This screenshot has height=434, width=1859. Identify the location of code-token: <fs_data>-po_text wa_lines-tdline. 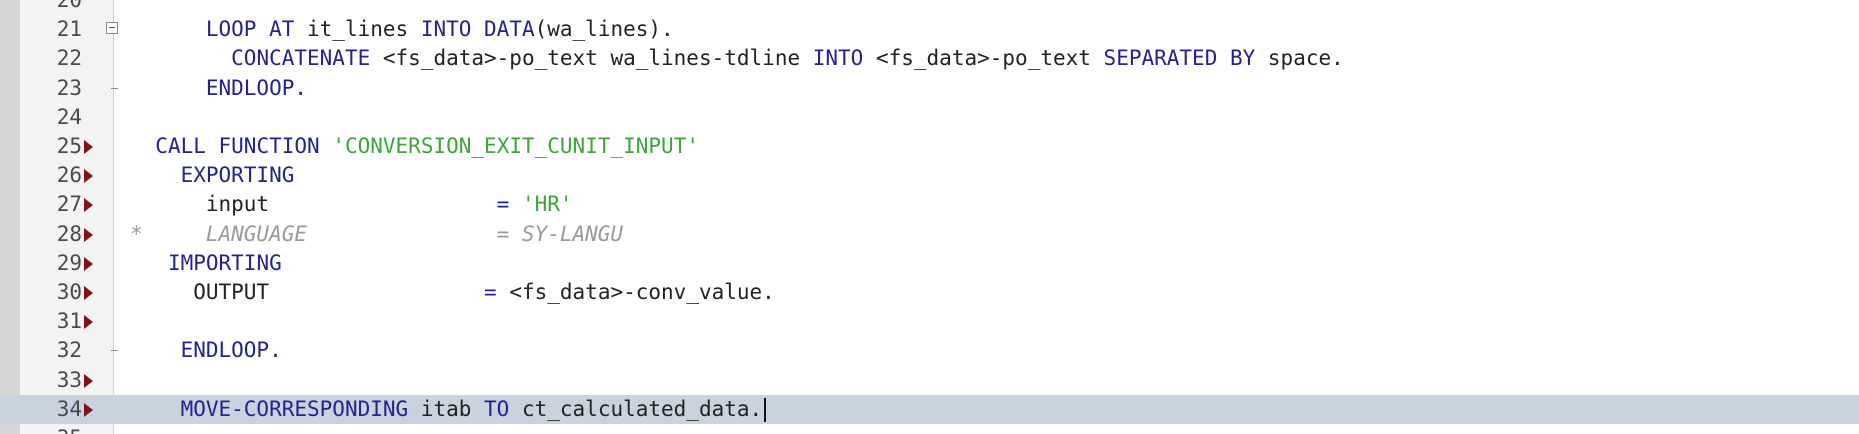
(591, 58).